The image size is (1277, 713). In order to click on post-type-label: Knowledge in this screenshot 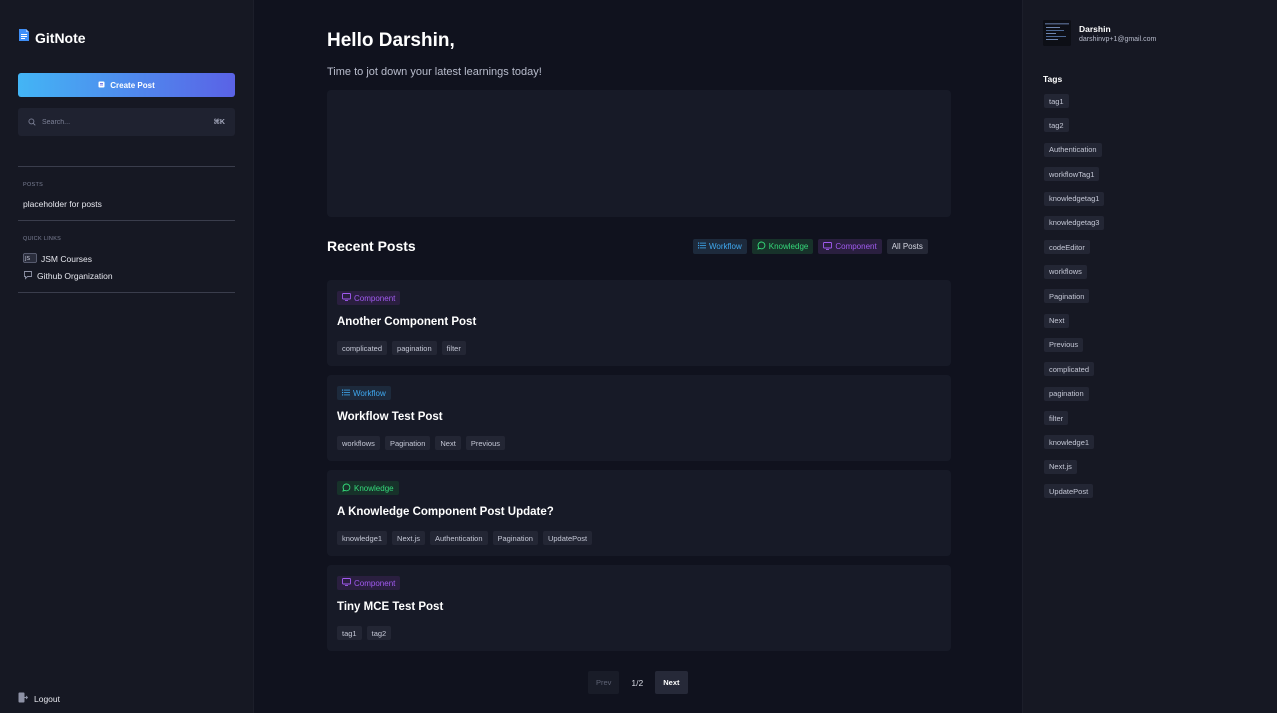, I will do `click(374, 488)`.